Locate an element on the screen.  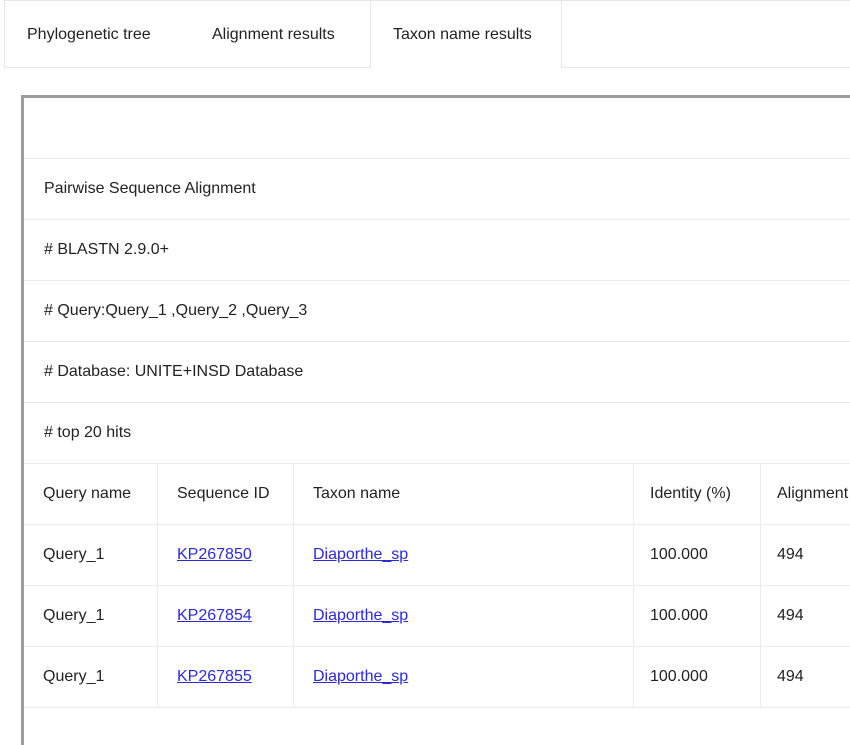
header-taxon-name: Taxon name is located at coordinates (464, 494).